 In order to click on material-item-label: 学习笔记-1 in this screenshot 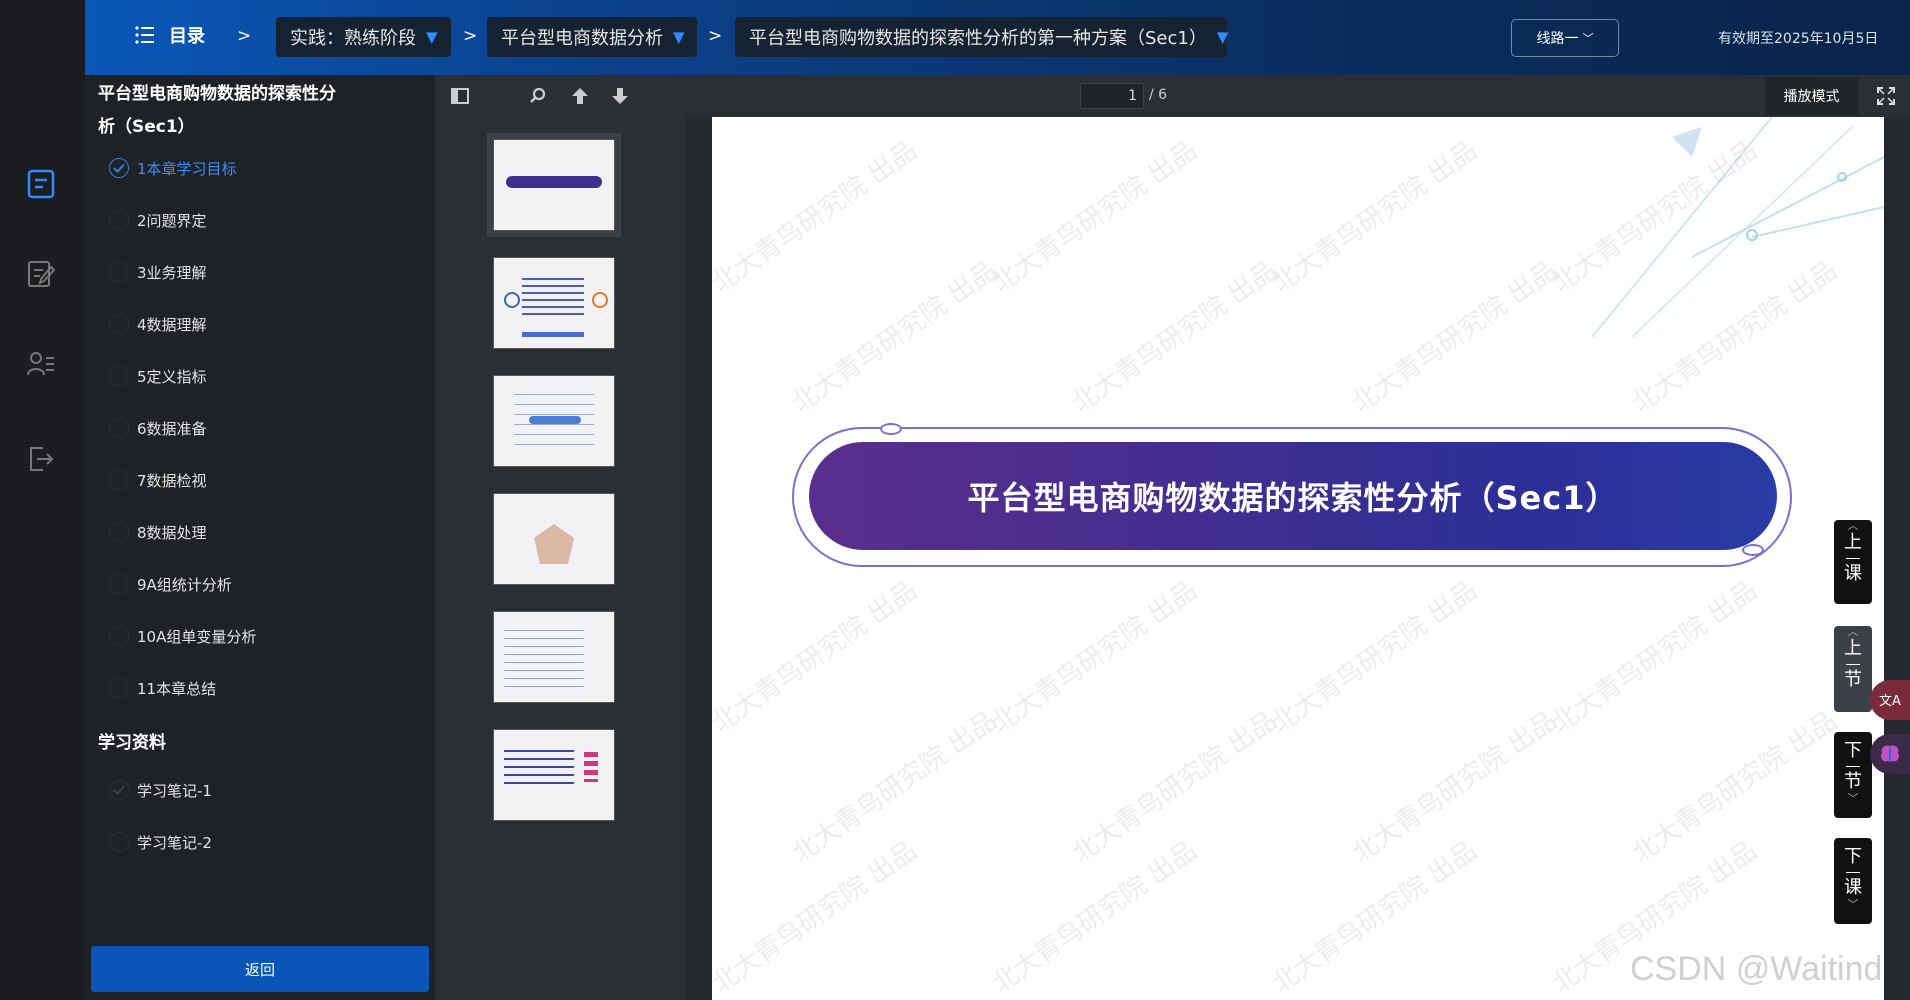, I will do `click(174, 790)`.